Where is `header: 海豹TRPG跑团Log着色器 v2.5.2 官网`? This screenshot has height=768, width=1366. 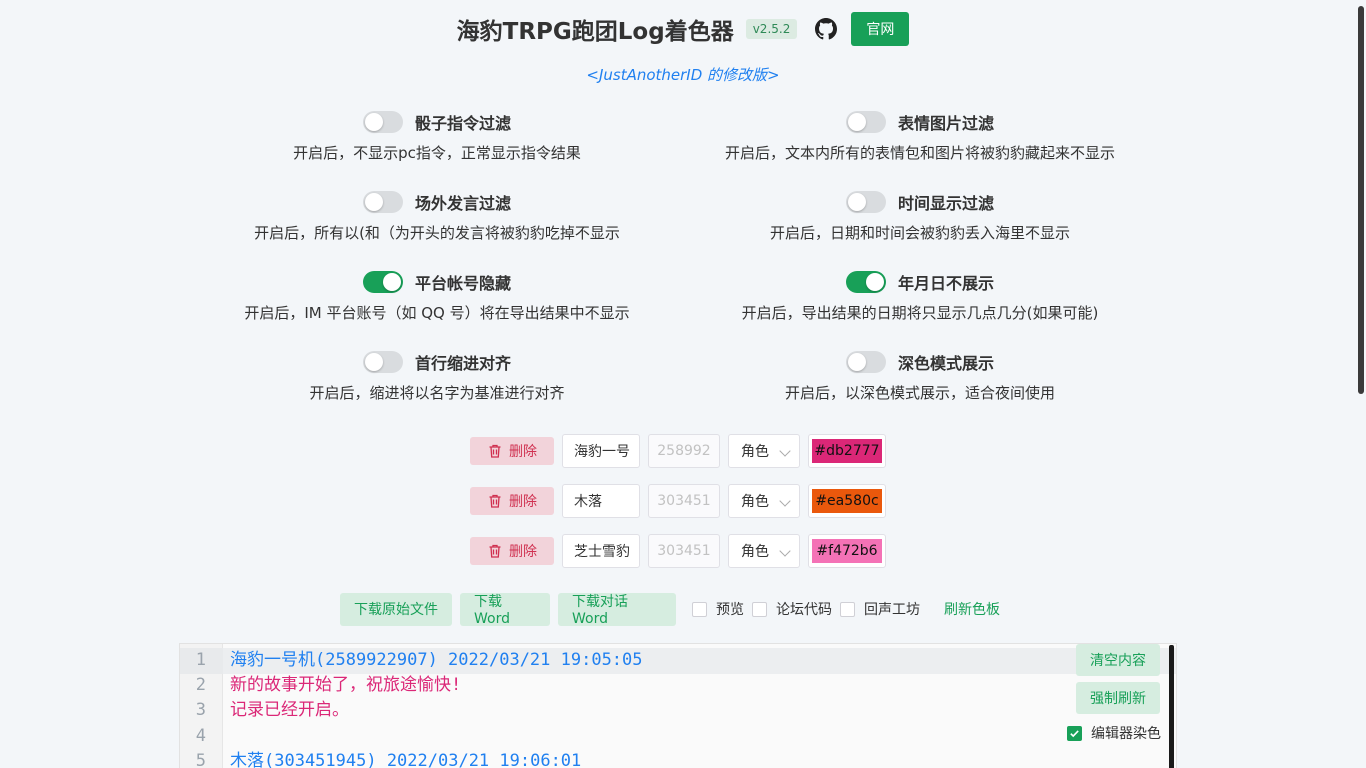 header: 海豹TRPG跑团Log着色器 v2.5.2 官网 is located at coordinates (683, 29).